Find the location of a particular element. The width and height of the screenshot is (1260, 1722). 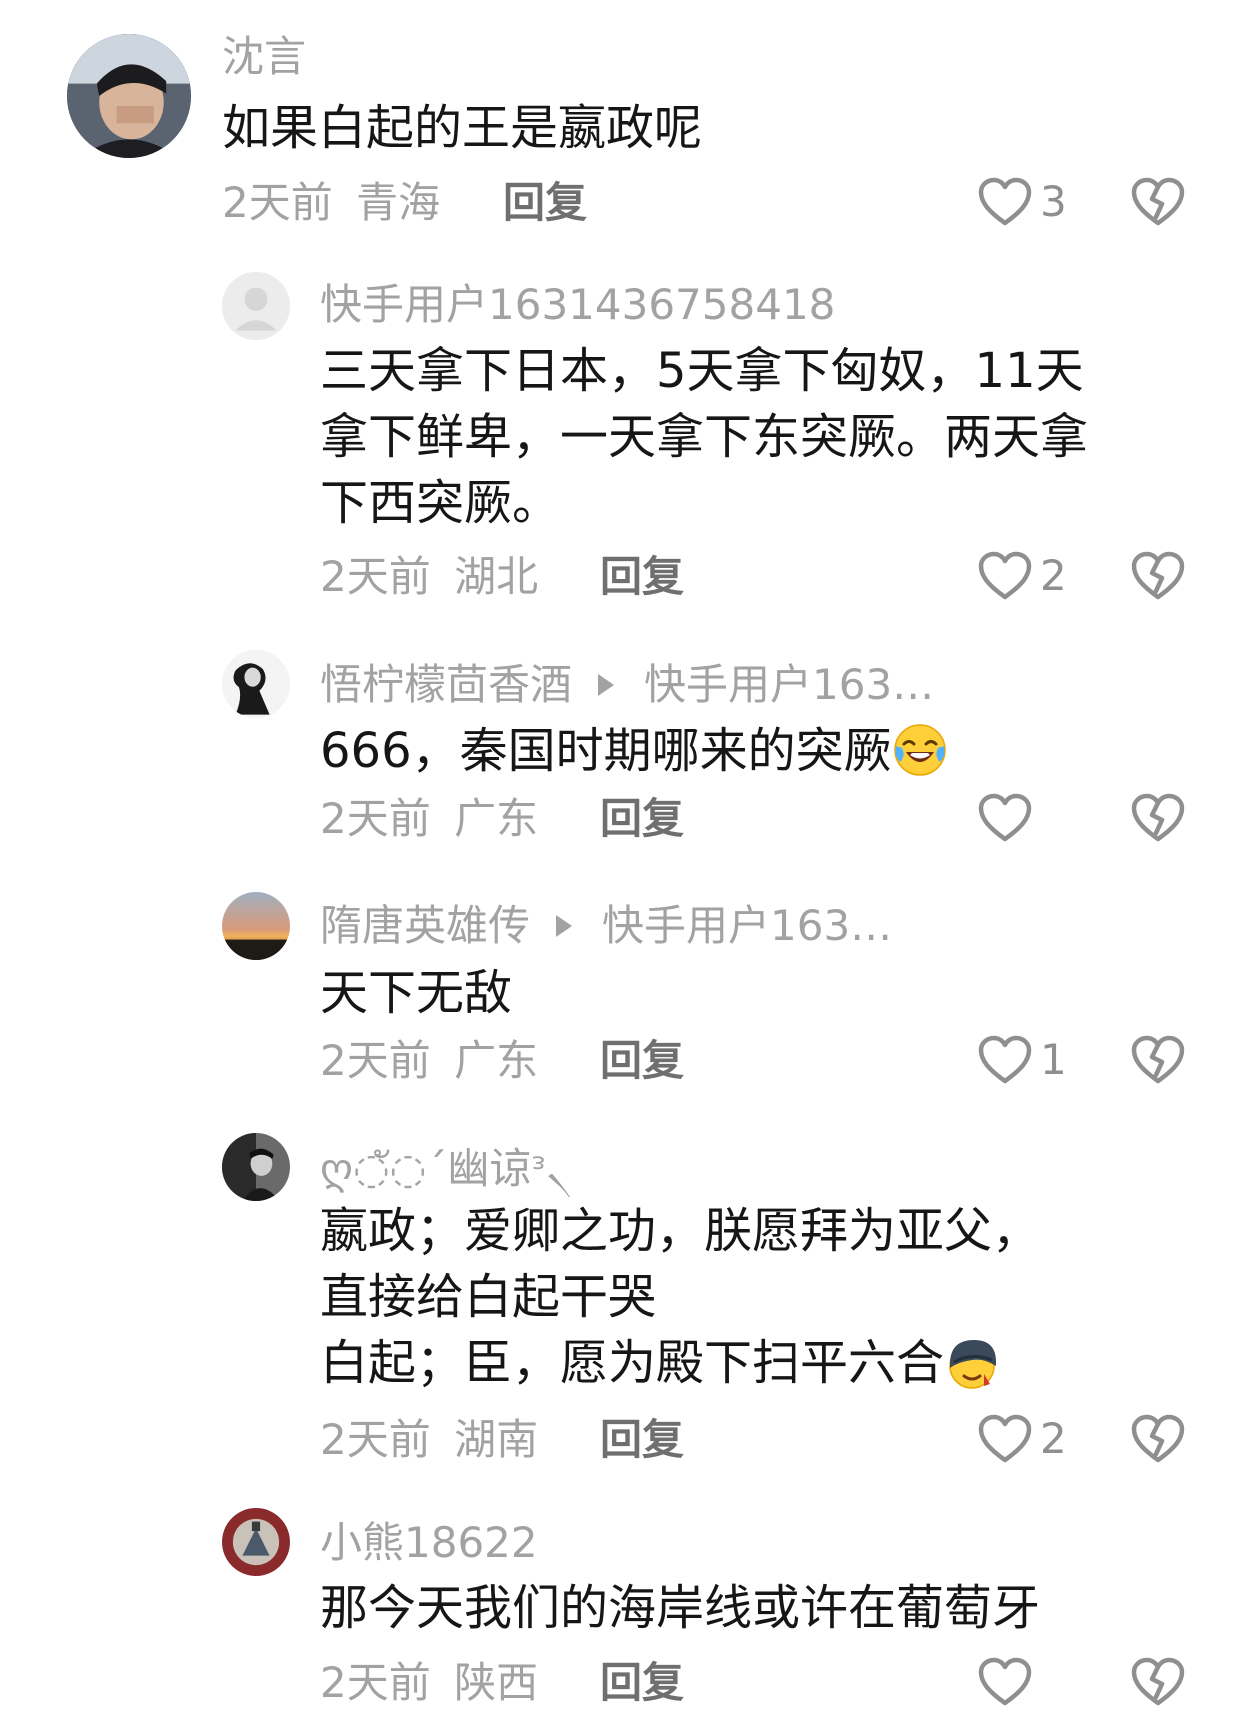

username: 小熊18622 is located at coordinates (429, 1543).